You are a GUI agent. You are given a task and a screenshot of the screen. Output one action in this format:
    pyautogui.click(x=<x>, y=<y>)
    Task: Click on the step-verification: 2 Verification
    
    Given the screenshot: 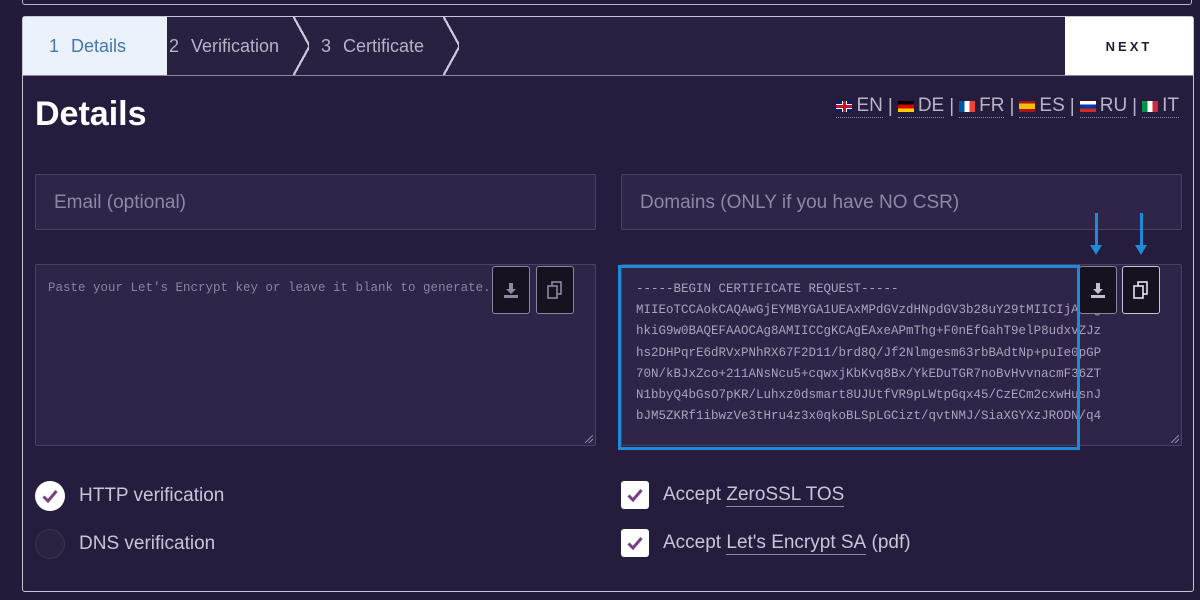 What is the action you would take?
    pyautogui.click(x=231, y=46)
    